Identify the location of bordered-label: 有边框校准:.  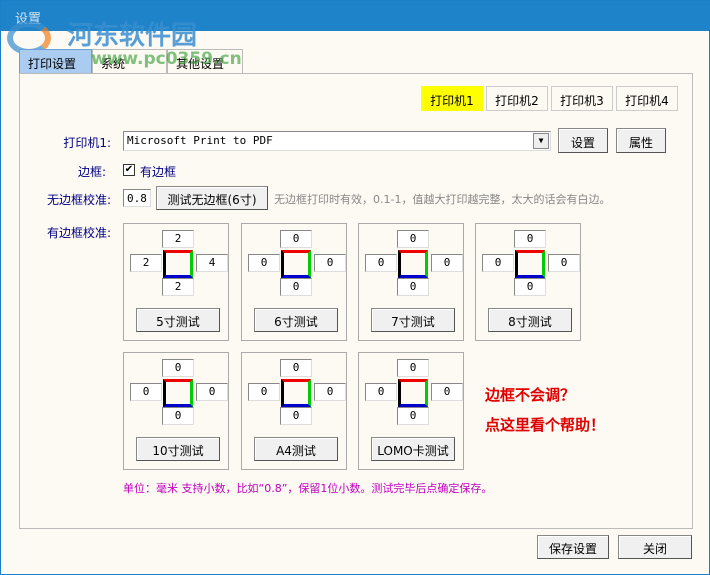
(78, 233).